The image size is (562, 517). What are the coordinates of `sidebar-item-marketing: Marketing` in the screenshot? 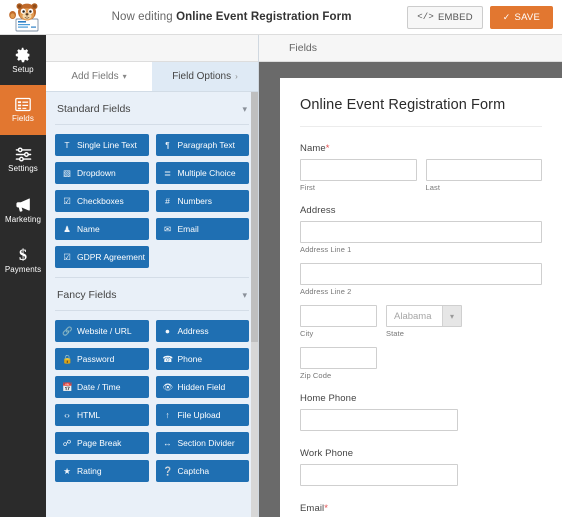 It's located at (23, 210).